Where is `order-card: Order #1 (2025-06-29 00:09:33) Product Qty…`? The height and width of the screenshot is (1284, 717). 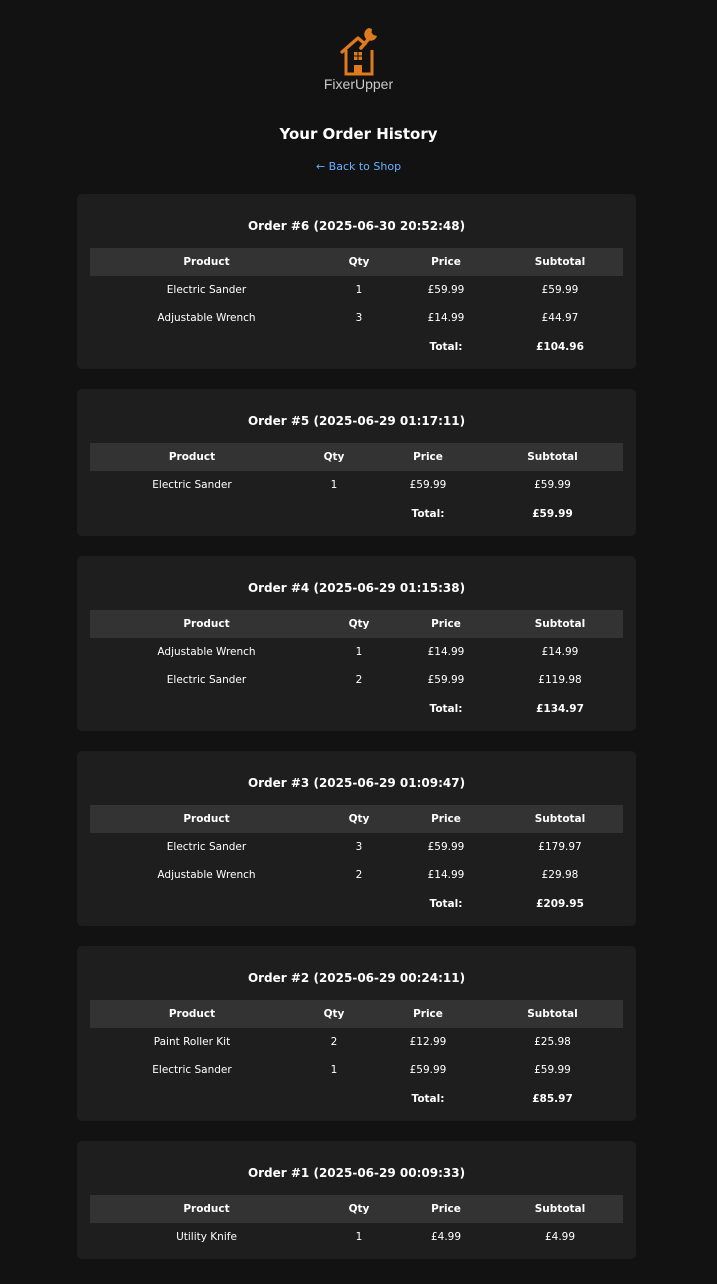
order-card: Order #1 (2025-06-29 00:09:33) Product Qty… is located at coordinates (356, 1200).